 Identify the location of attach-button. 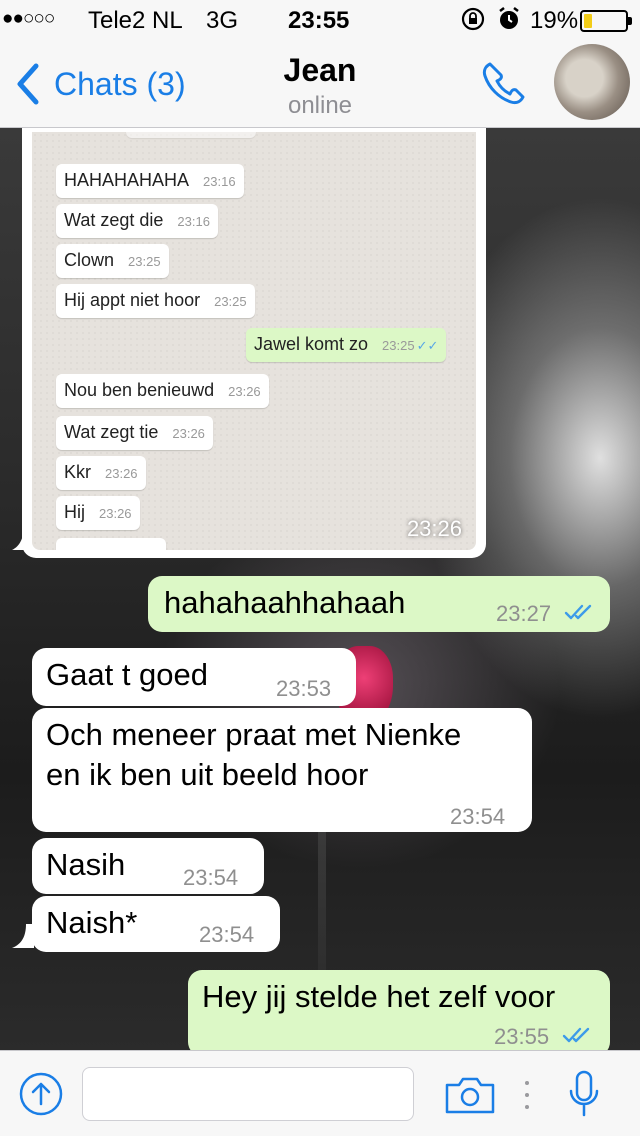
(41, 1094).